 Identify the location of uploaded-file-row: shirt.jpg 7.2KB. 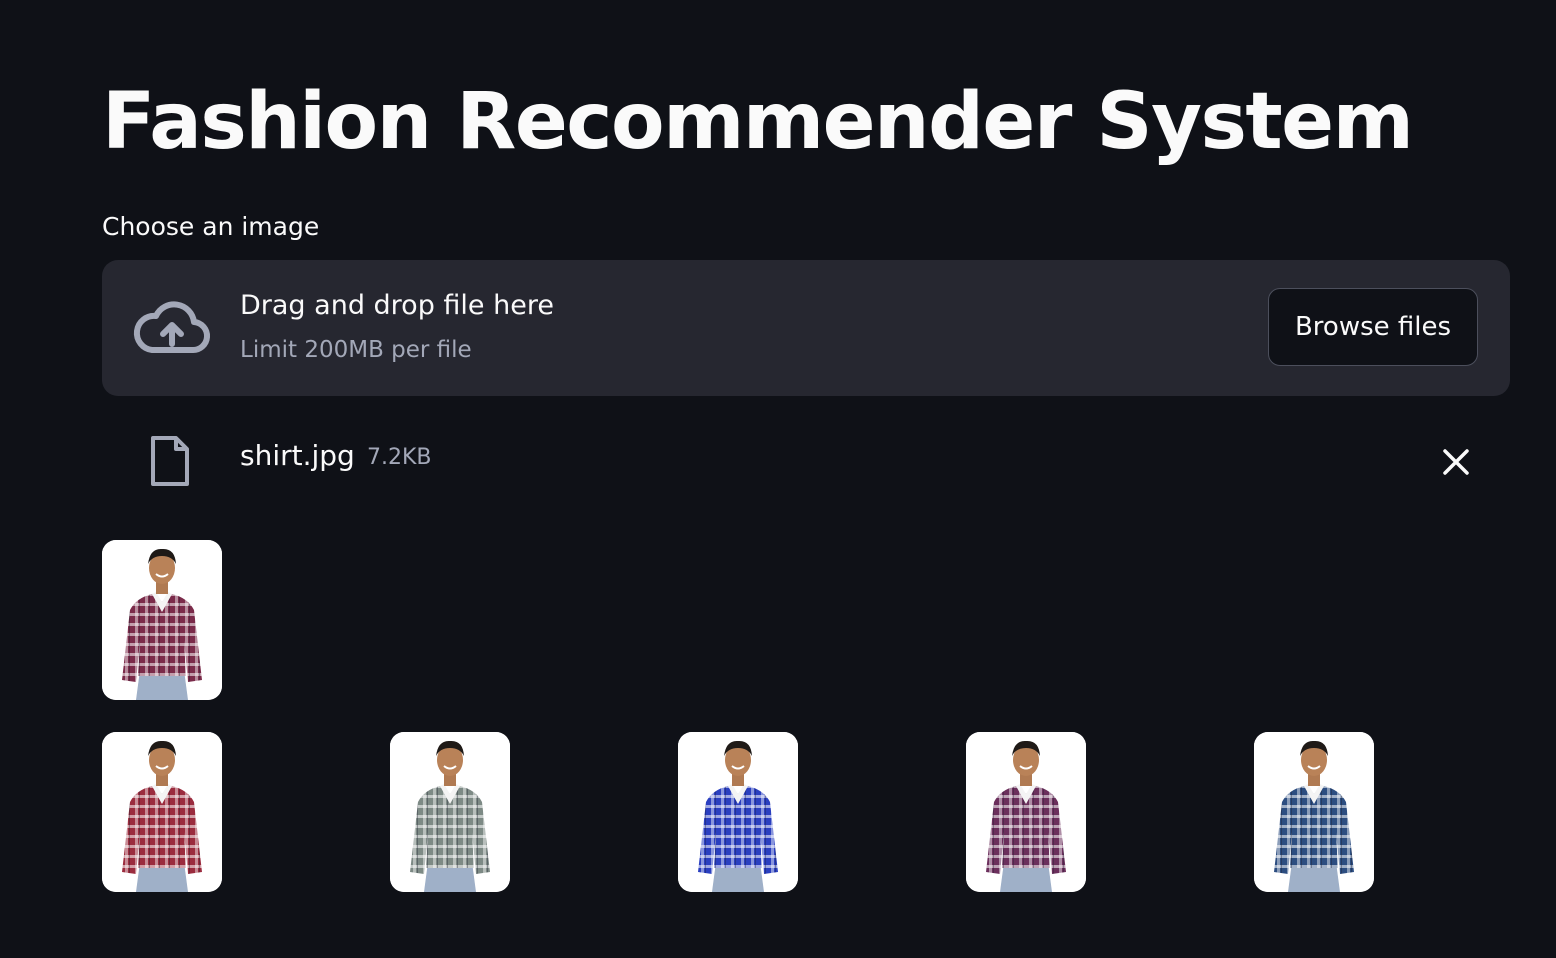
(806, 460).